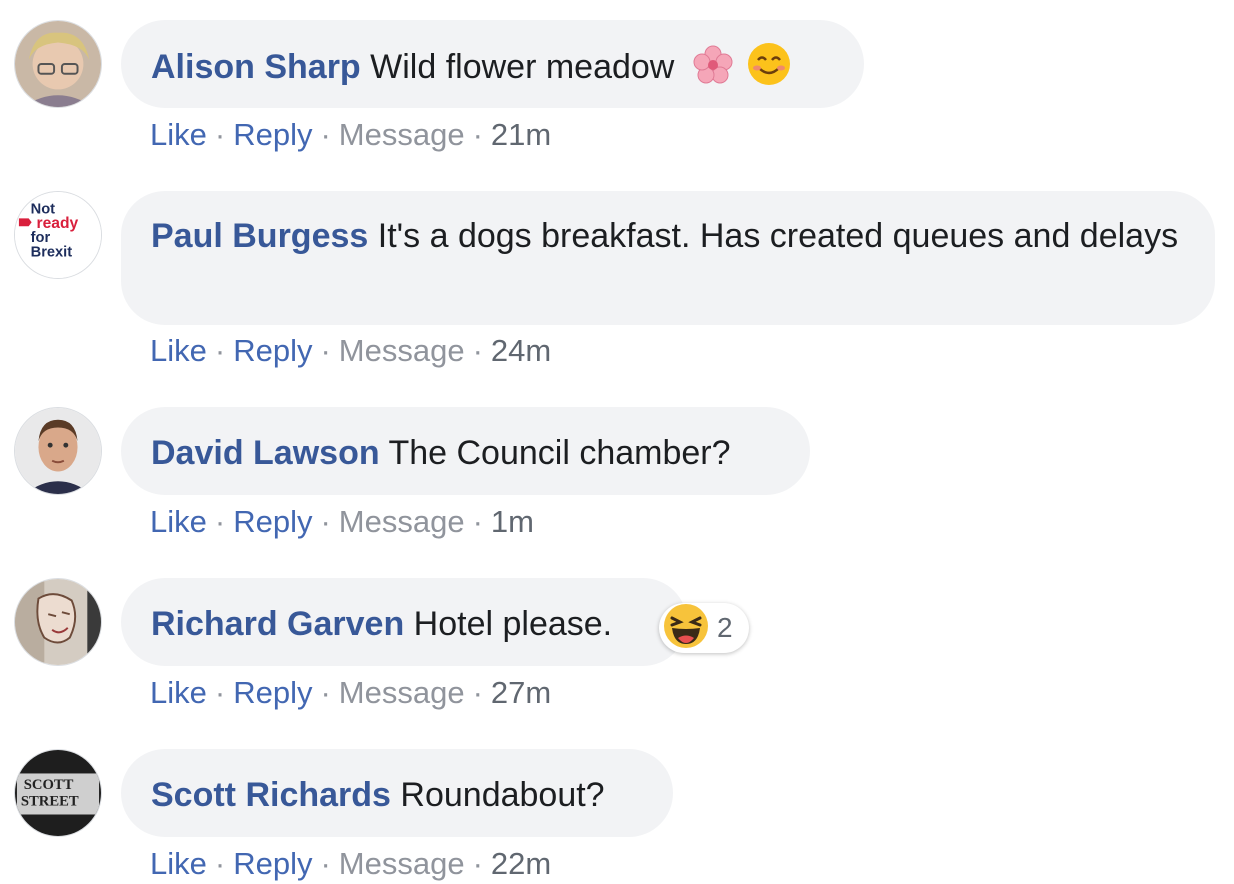 This screenshot has width=1234, height=884. I want to click on cherry-blossom-icon, so click(713, 70).